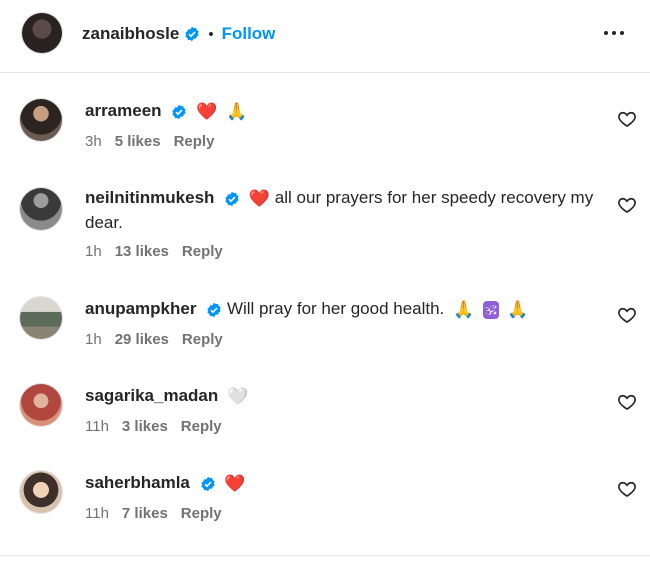  What do you see at coordinates (123, 110) in the screenshot?
I see `comment-username: arrameen` at bounding box center [123, 110].